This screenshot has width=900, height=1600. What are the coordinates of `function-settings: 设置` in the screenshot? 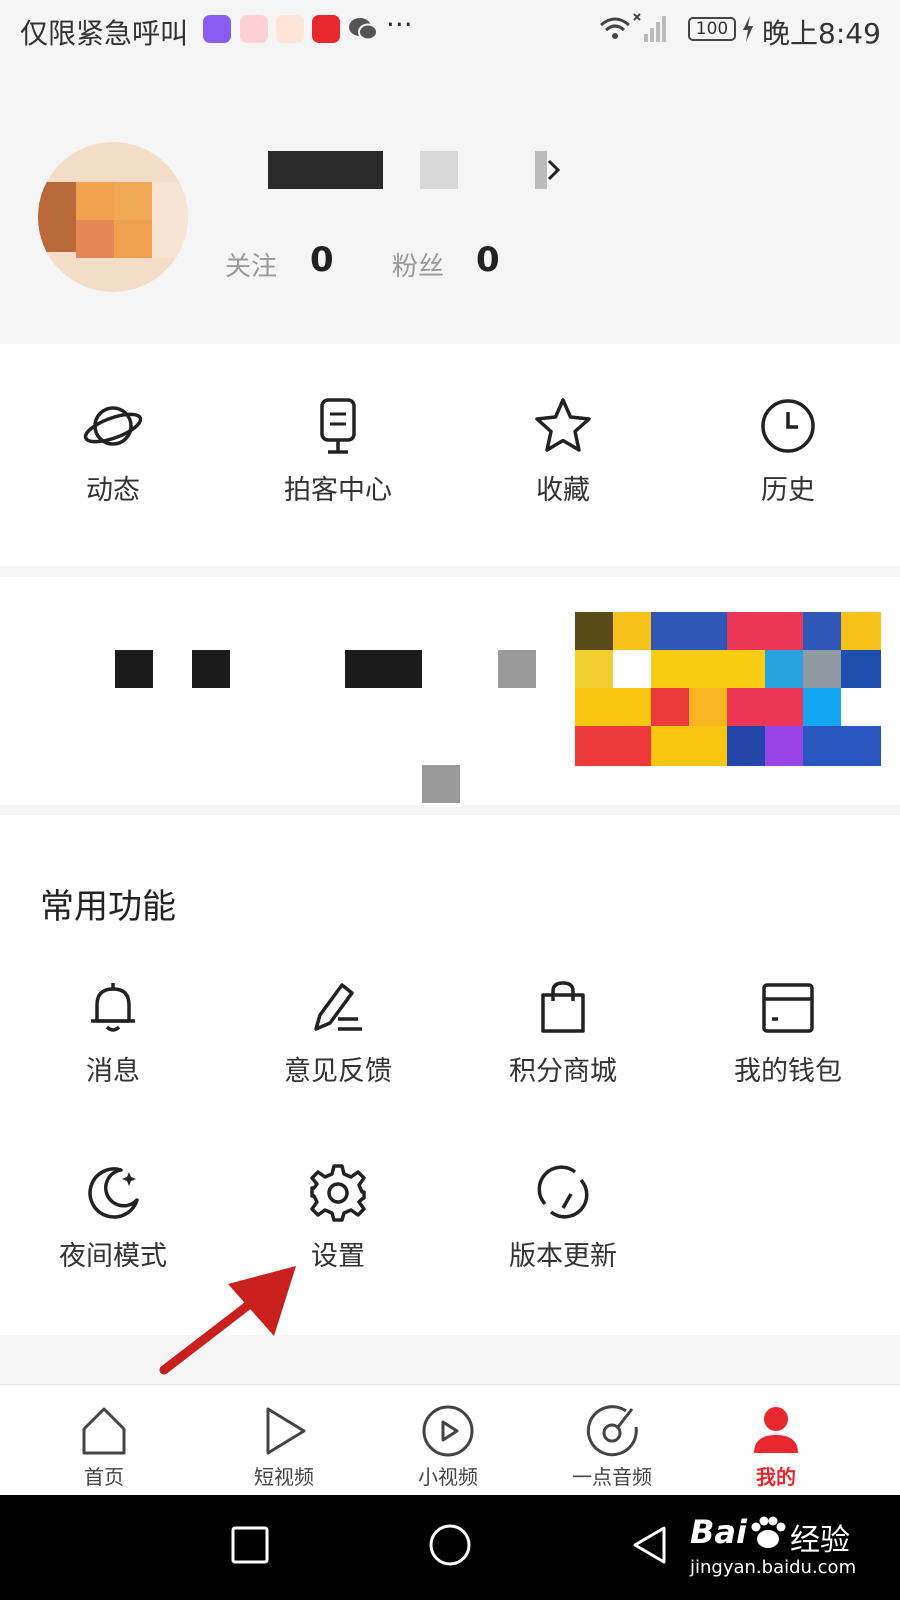 It's located at (338, 1216).